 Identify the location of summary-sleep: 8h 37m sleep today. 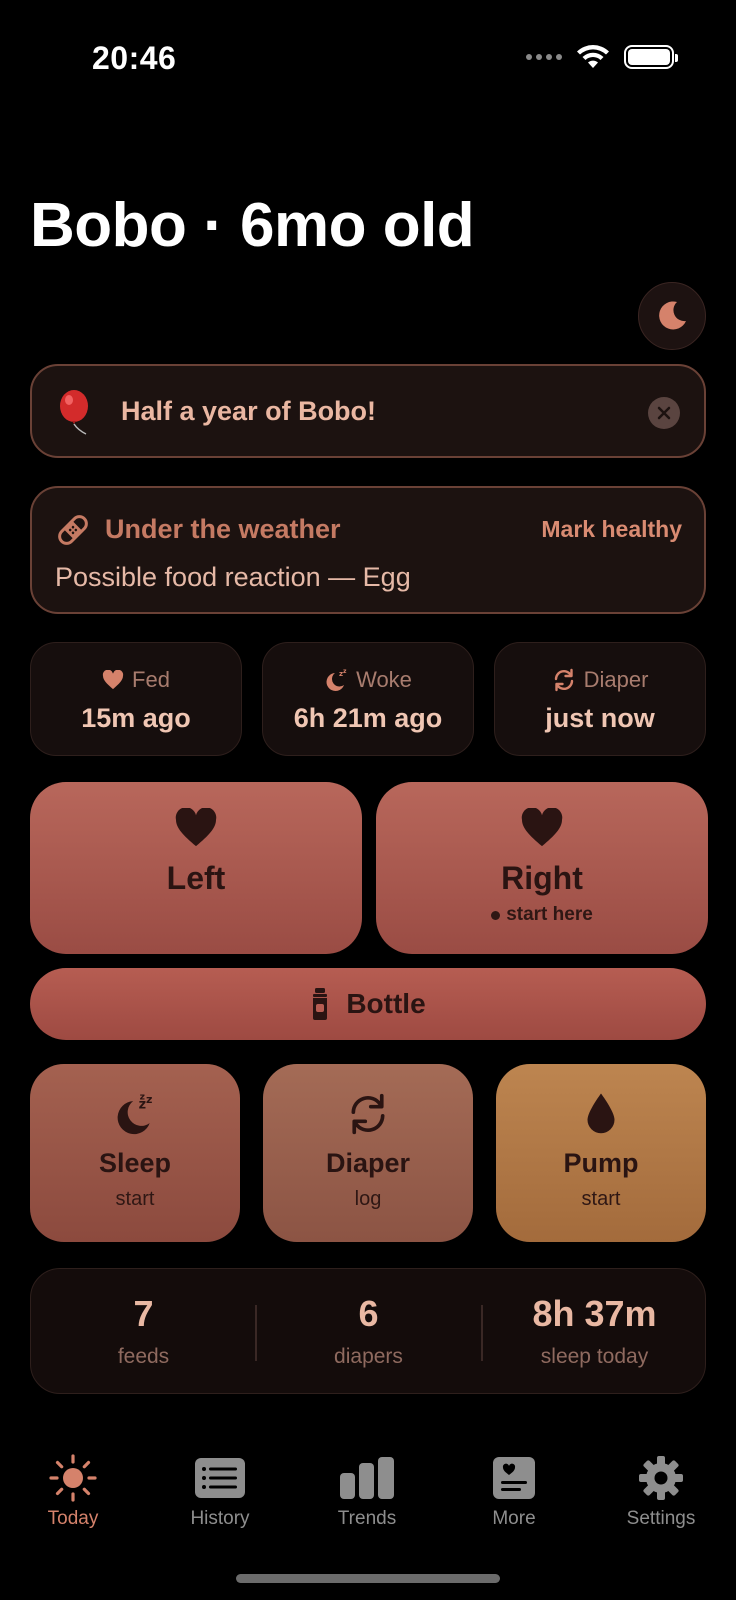
(594, 1332).